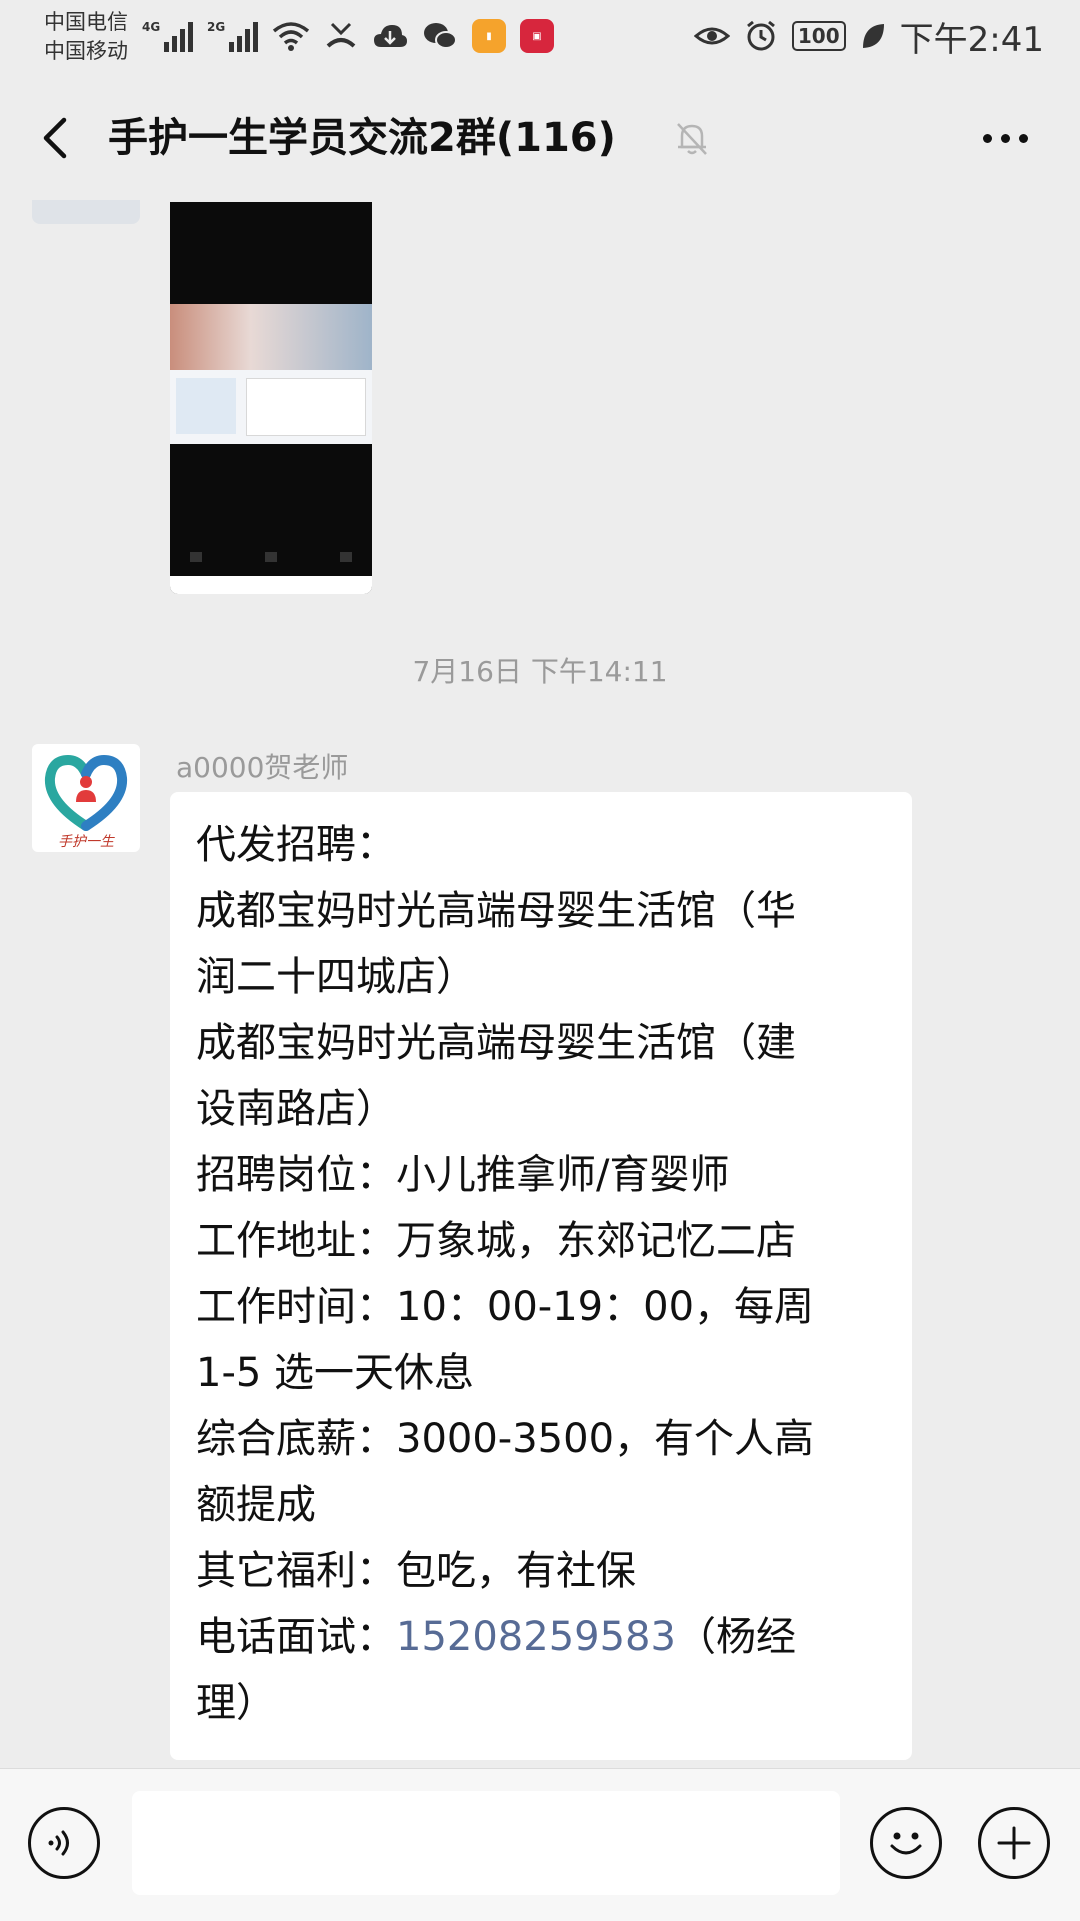  Describe the element at coordinates (505, 1307) in the screenshot. I see `message-line: 工作时间：10：00-19：00，每周` at that location.